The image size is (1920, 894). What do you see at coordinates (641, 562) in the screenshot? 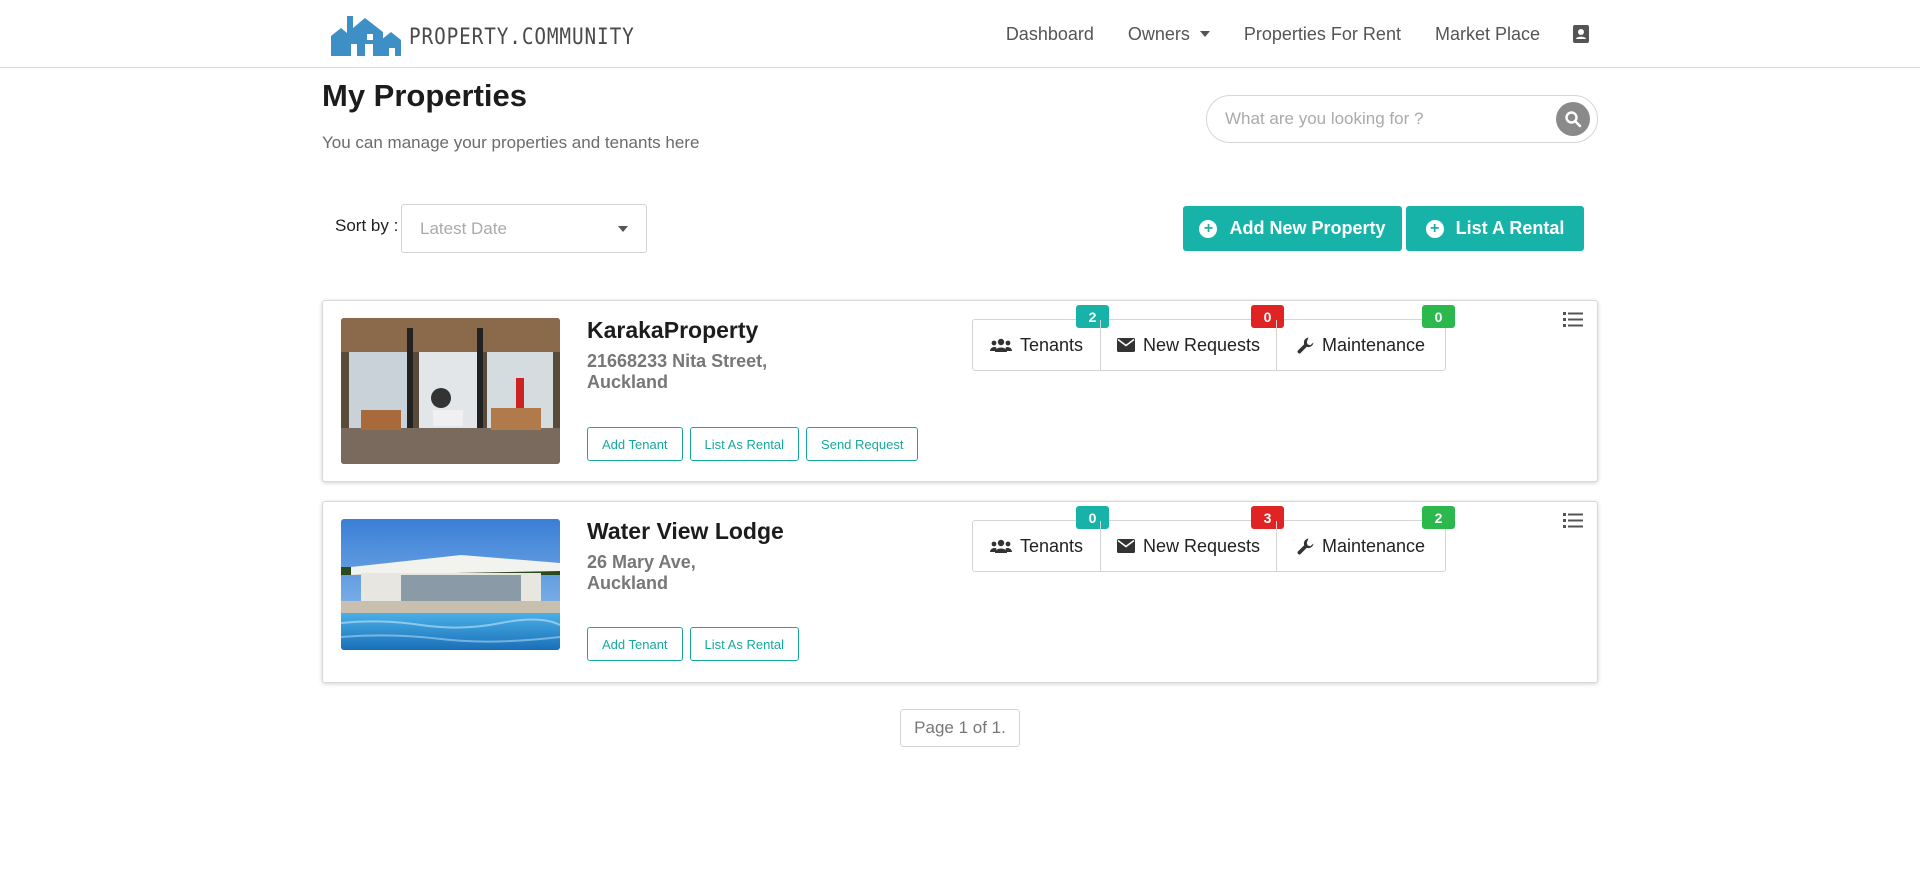
I see `address-line: 26 Mary Ave,` at bounding box center [641, 562].